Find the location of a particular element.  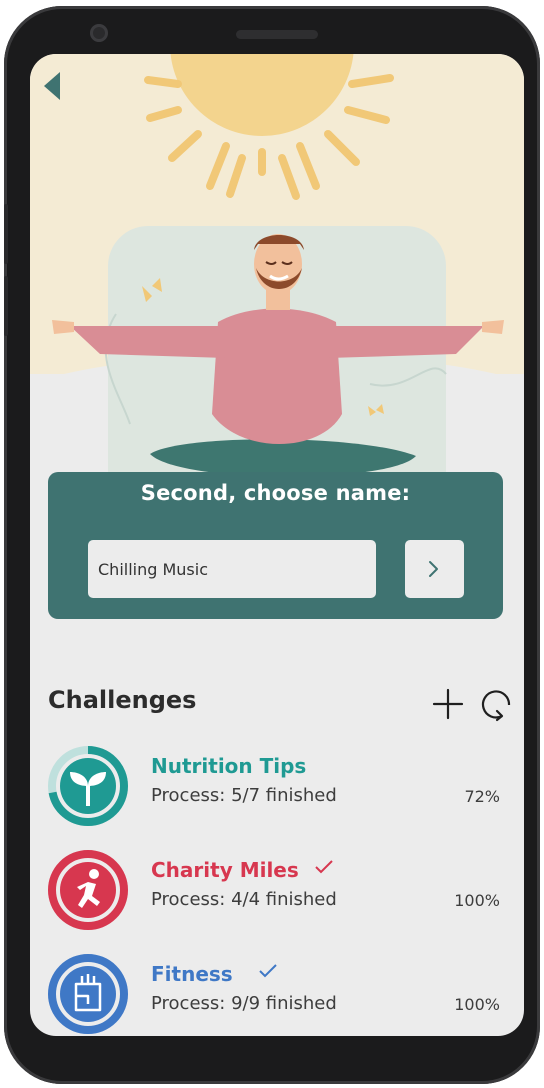

submit-name-button is located at coordinates (434, 569).